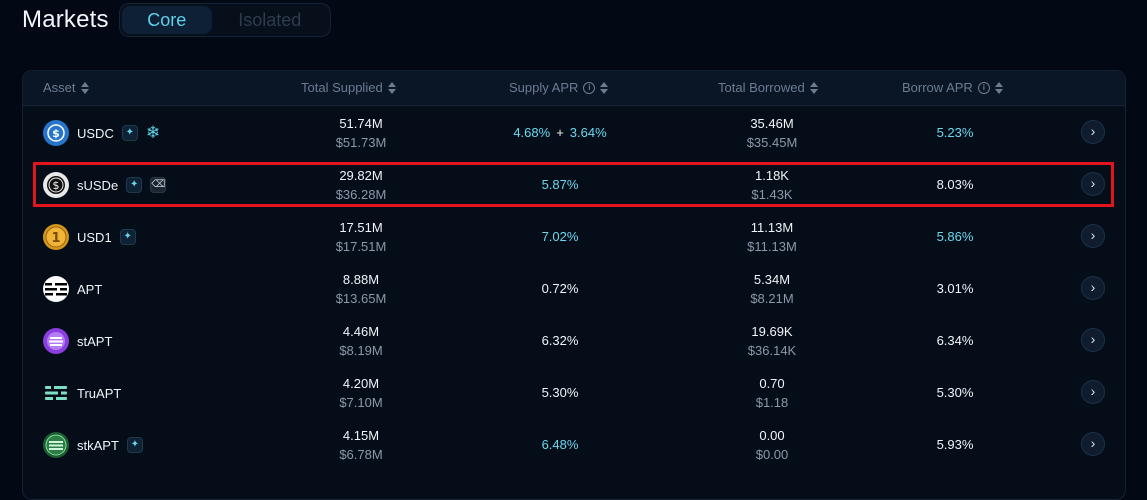  Describe the element at coordinates (166, 20) in the screenshot. I see `tab-core: Core` at that location.